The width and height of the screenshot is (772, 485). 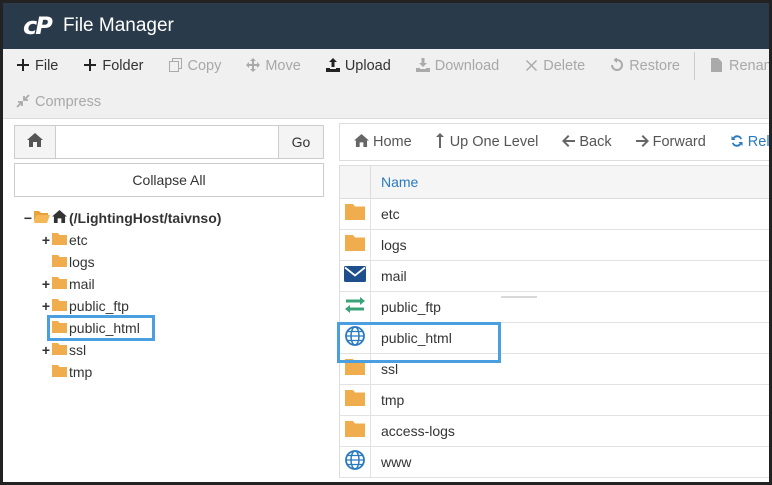 I want to click on toolbar-row-2: Compress, so click(x=52, y=102).